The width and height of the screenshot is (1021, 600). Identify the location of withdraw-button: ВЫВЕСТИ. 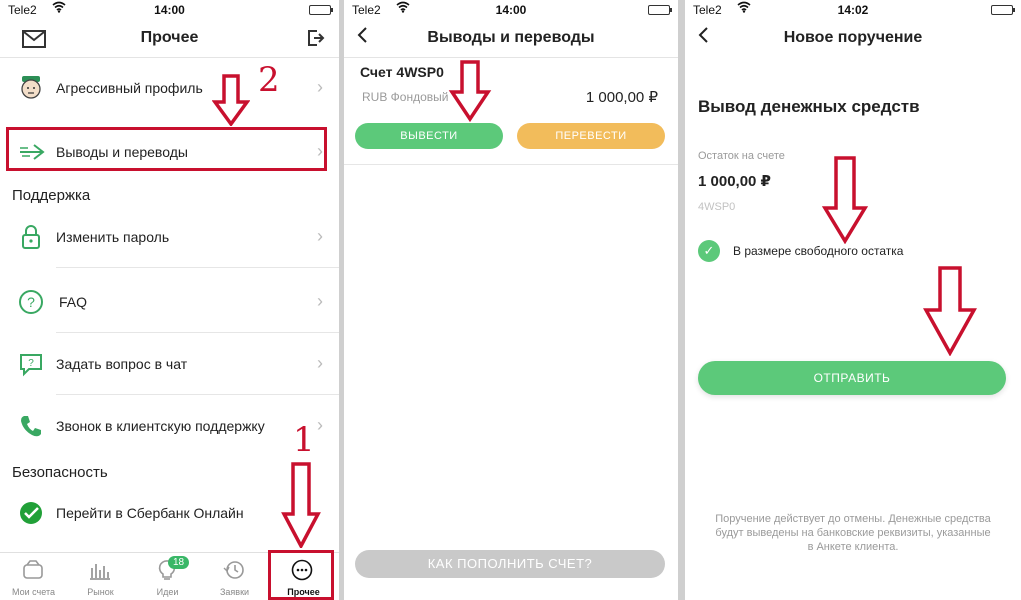
(429, 136).